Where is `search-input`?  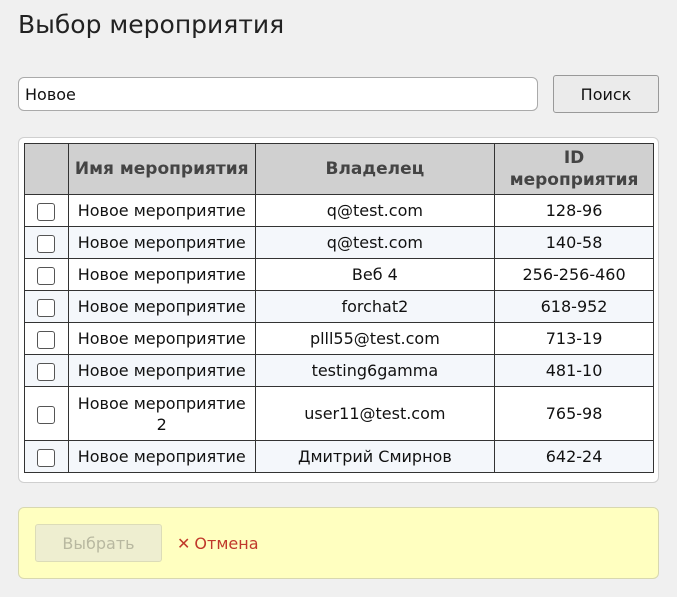
search-input is located at coordinates (278, 94).